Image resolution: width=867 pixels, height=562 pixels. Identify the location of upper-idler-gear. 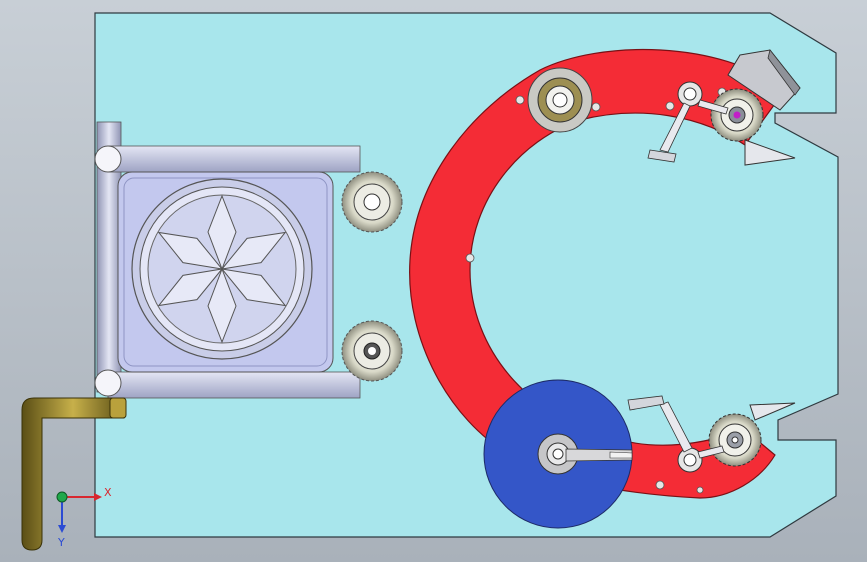
(372, 202).